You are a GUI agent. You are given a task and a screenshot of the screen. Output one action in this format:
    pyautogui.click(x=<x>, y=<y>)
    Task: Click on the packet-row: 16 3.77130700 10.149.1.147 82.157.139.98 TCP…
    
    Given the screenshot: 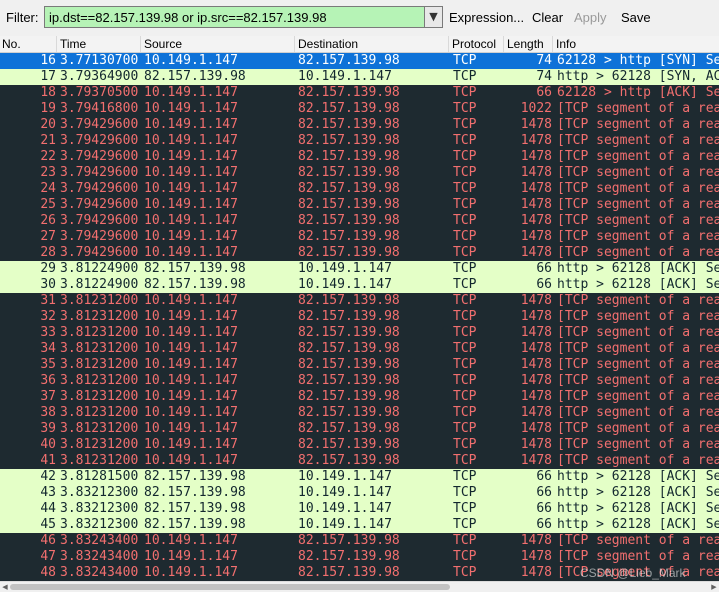 What is the action you would take?
    pyautogui.click(x=359, y=61)
    